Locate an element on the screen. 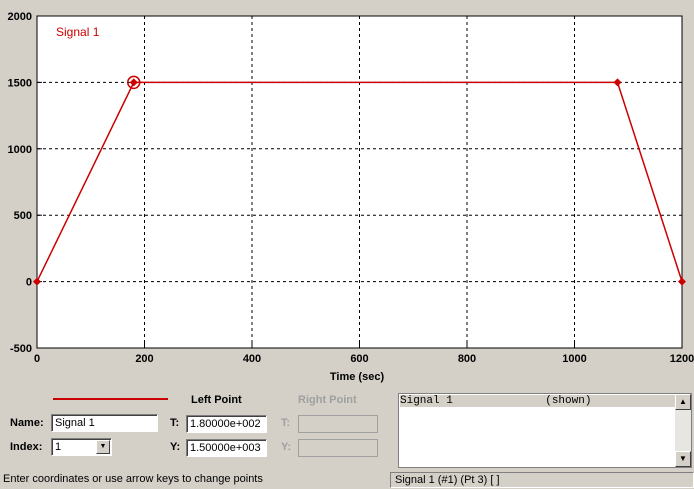 The height and width of the screenshot is (489, 694). chevron-down-icon: ▼ is located at coordinates (103, 447).